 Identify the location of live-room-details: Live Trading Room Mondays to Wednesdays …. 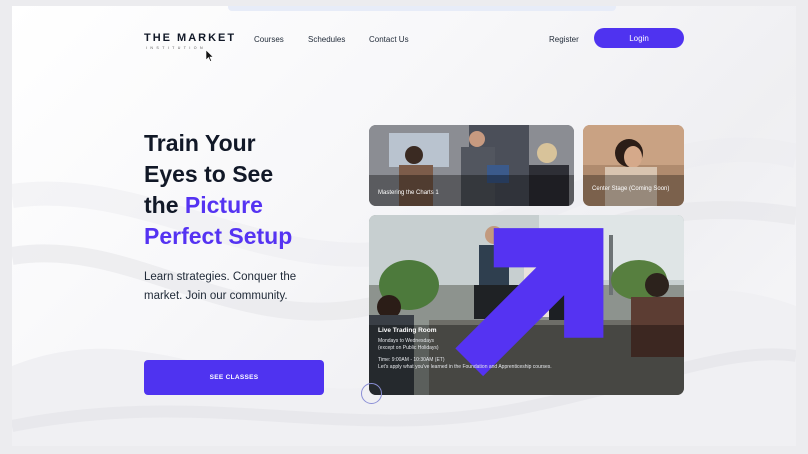
(528, 349).